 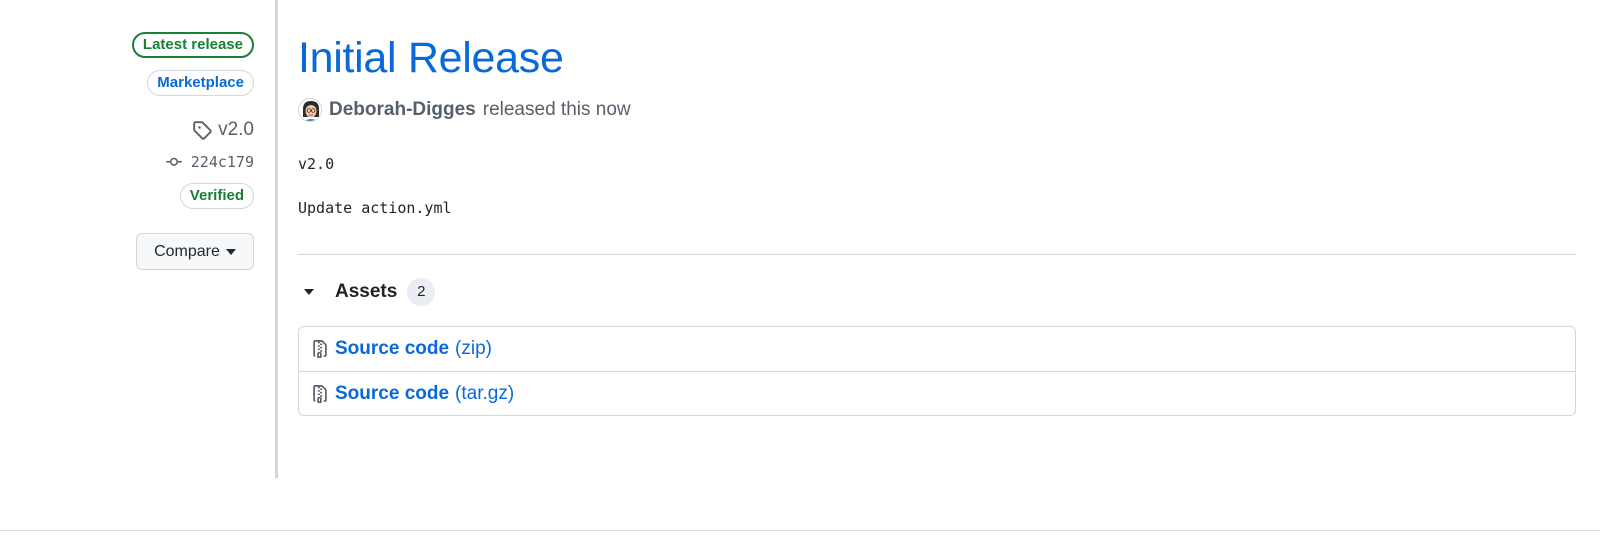 I want to click on compare-button: Compare, so click(x=195, y=251).